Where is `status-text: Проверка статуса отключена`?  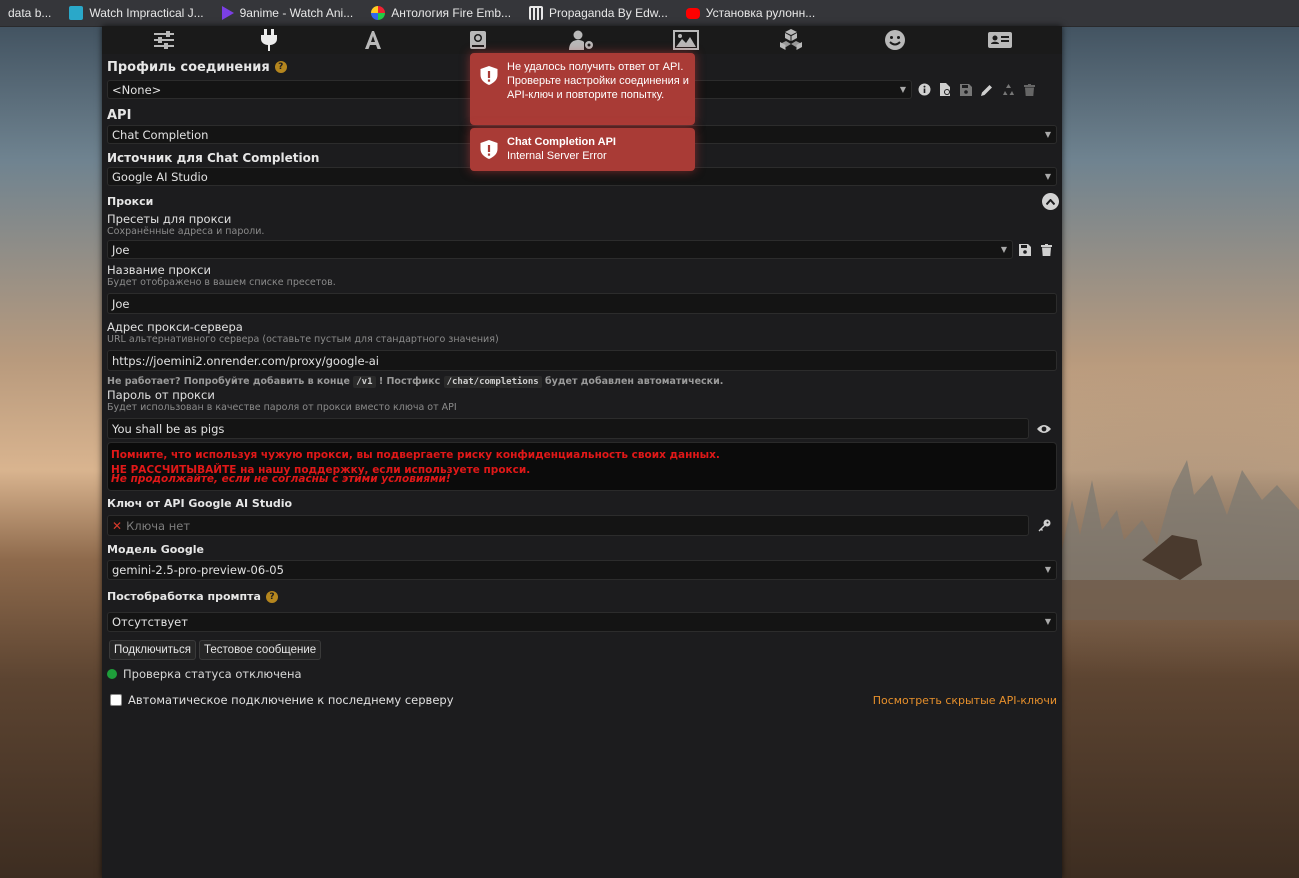
status-text: Проверка статуса отключена is located at coordinates (212, 674).